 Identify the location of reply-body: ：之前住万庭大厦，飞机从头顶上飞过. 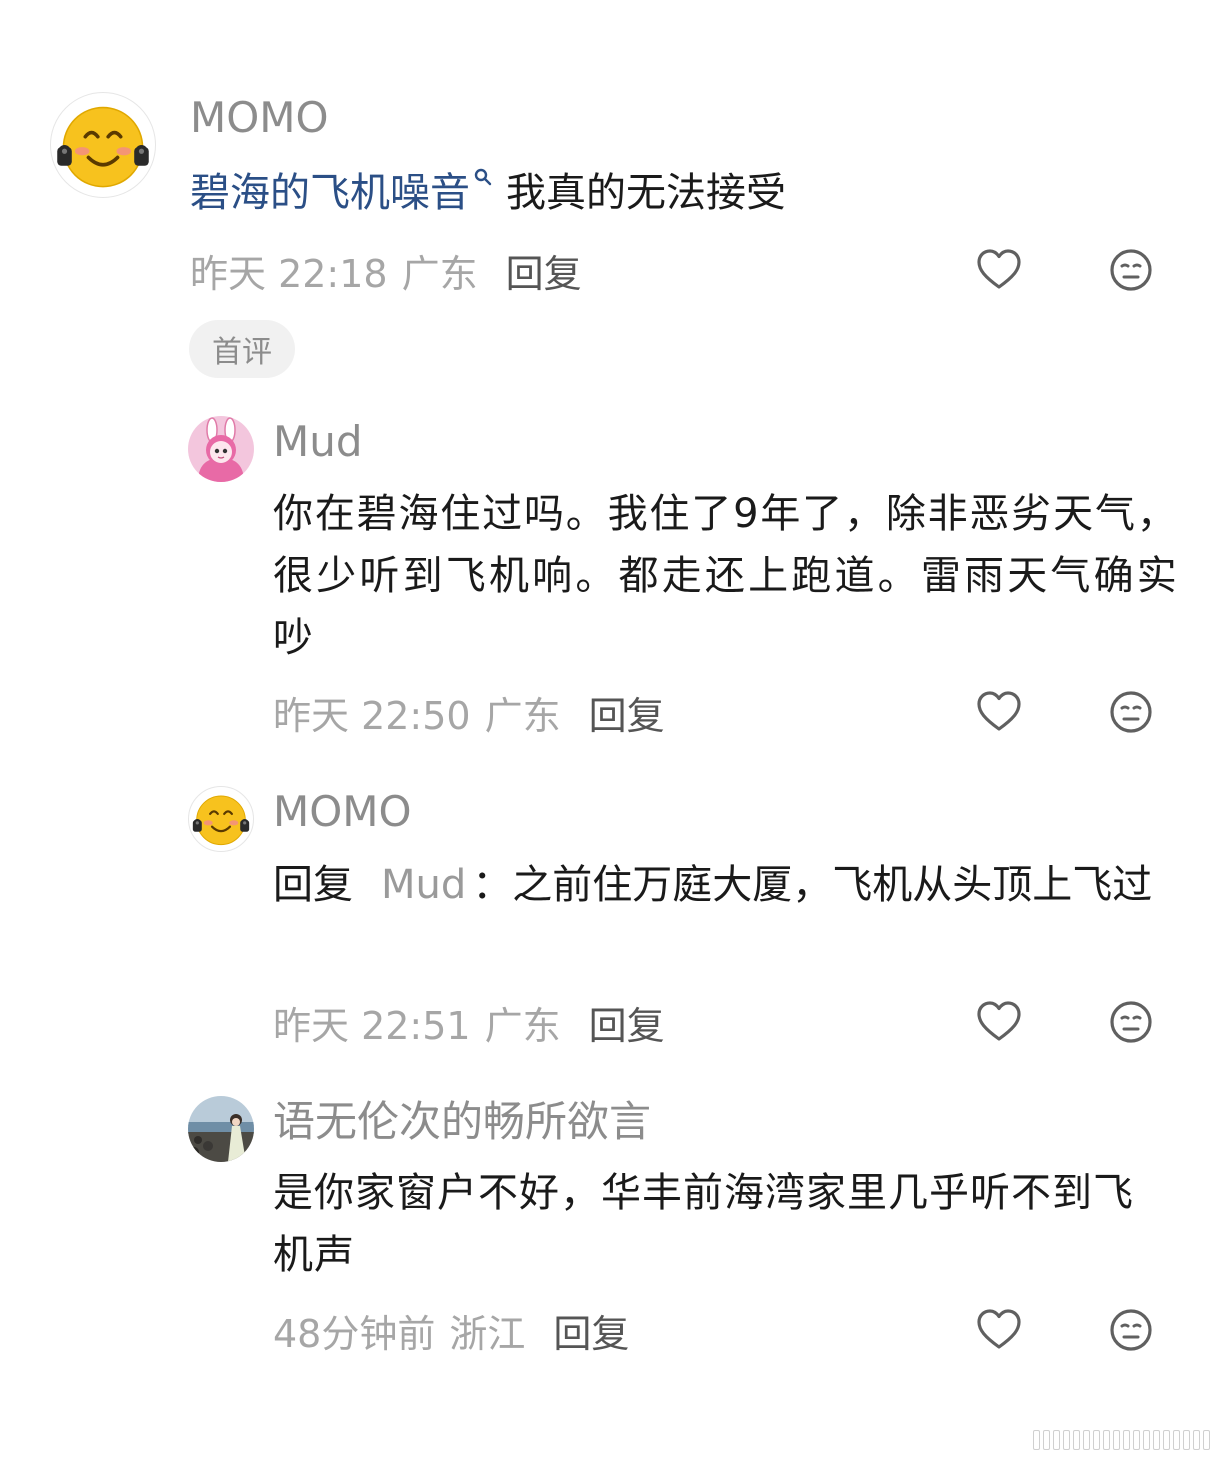
(812, 885).